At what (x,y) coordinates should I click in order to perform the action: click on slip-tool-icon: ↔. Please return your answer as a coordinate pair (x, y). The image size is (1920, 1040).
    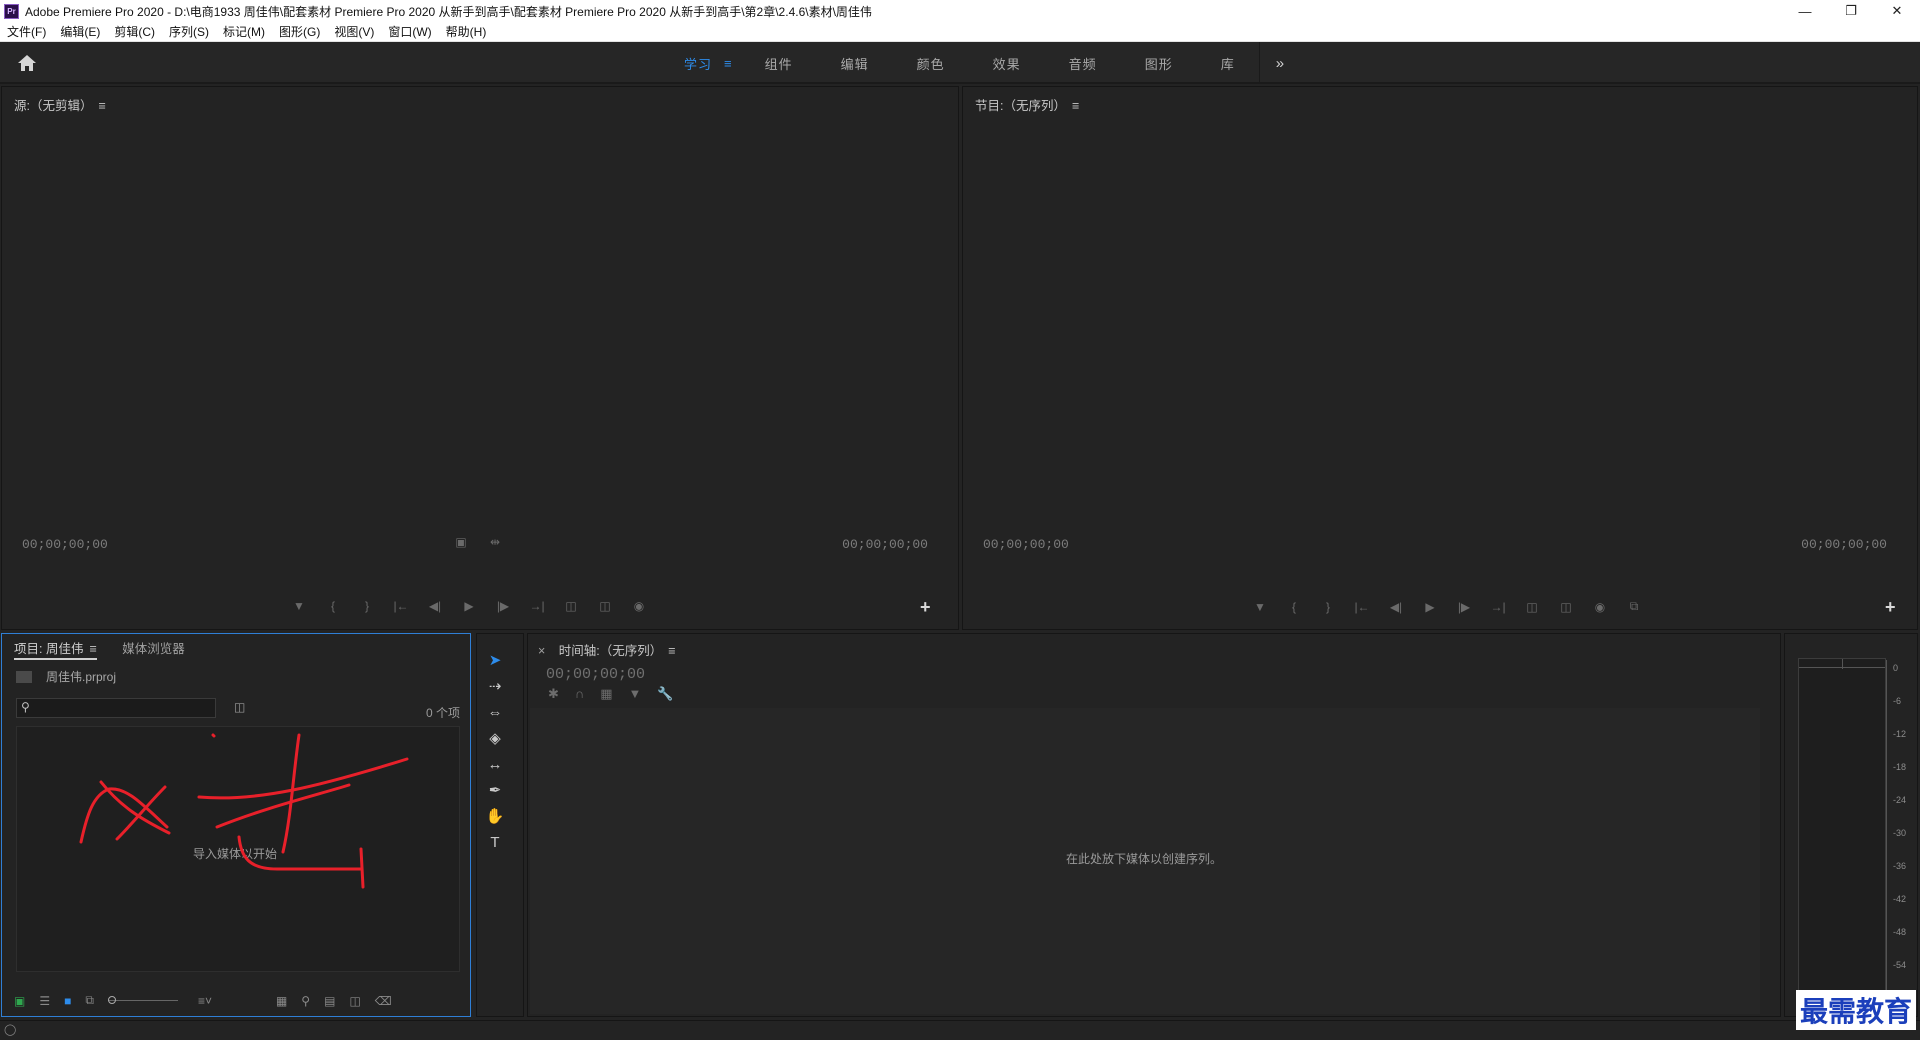
    Looking at the image, I should click on (495, 765).